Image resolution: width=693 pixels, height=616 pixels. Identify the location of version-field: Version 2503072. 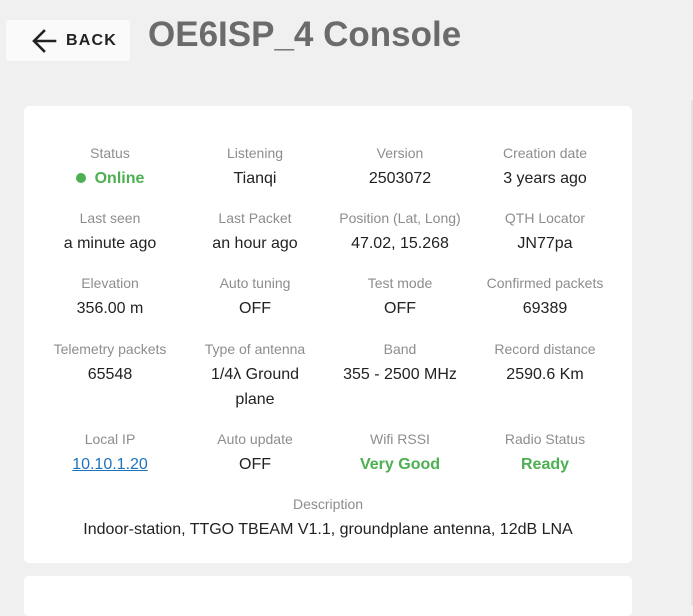
(400, 167).